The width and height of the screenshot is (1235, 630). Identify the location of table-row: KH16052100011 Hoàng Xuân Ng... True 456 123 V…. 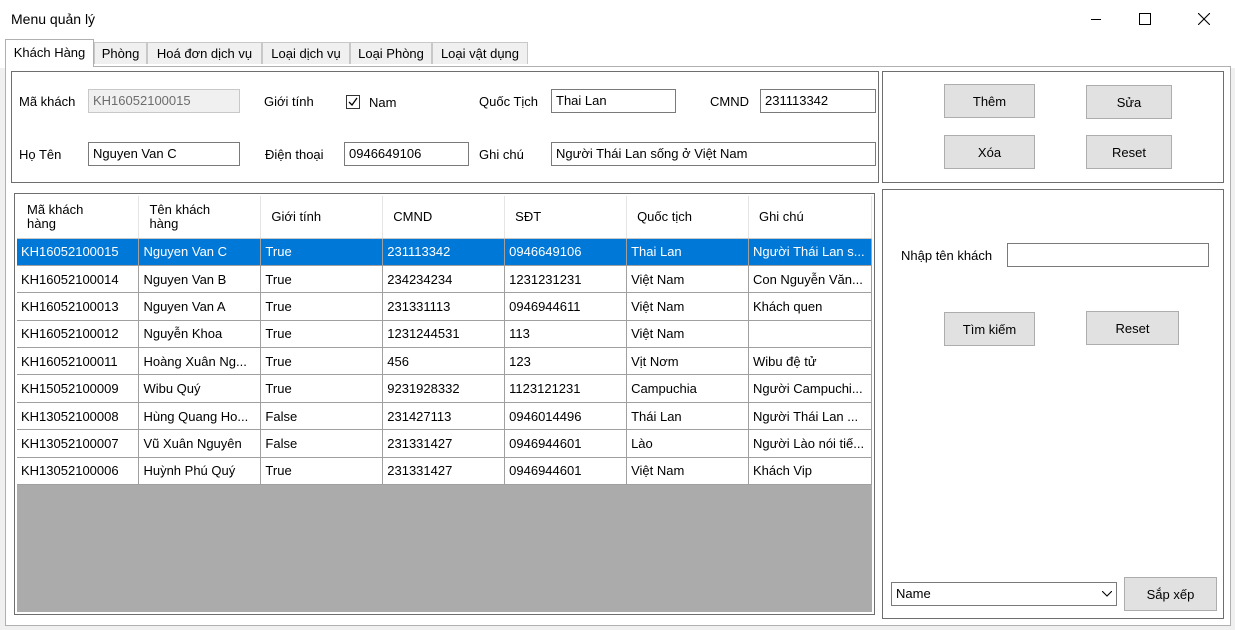
(445, 361).